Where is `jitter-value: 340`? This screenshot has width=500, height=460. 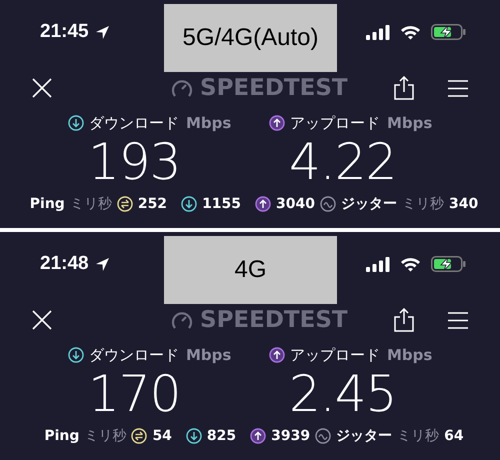
jitter-value: 340 is located at coordinates (463, 204).